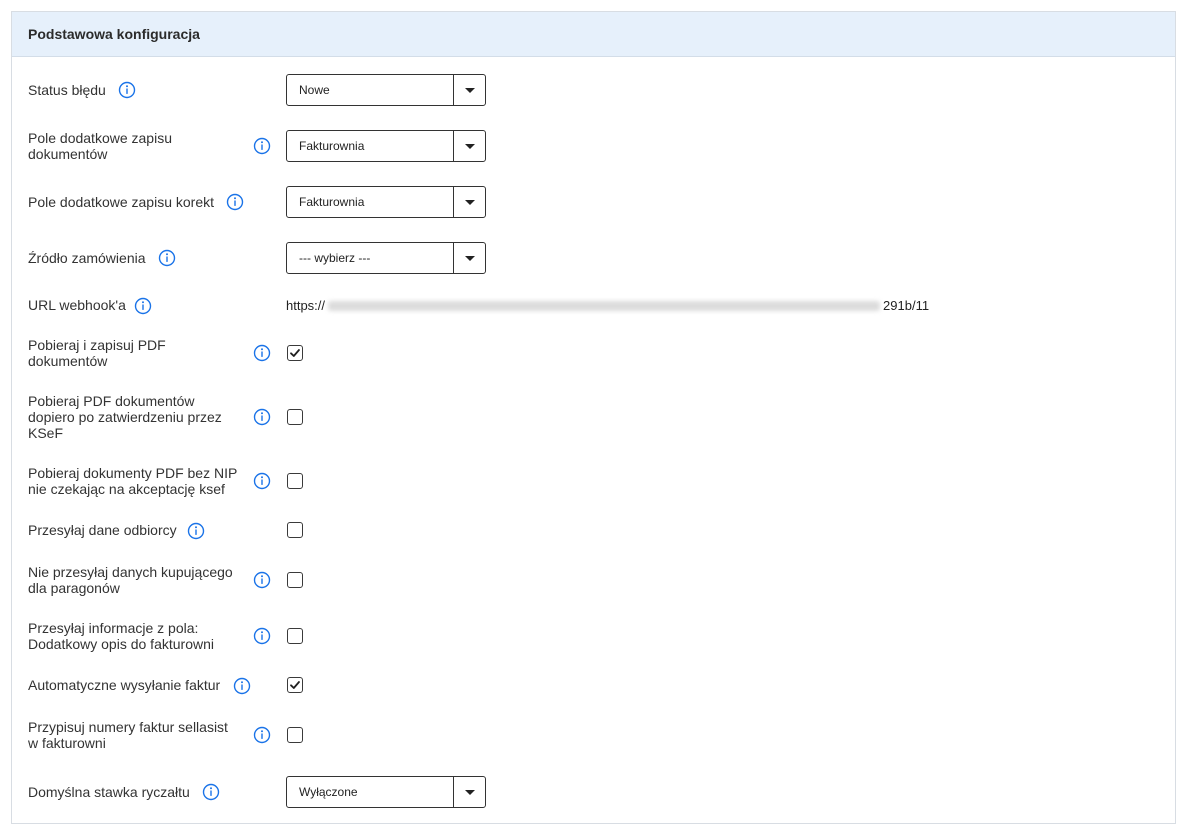  Describe the element at coordinates (906, 305) in the screenshot. I see `webhook-url-suffix: 291b/11` at that location.